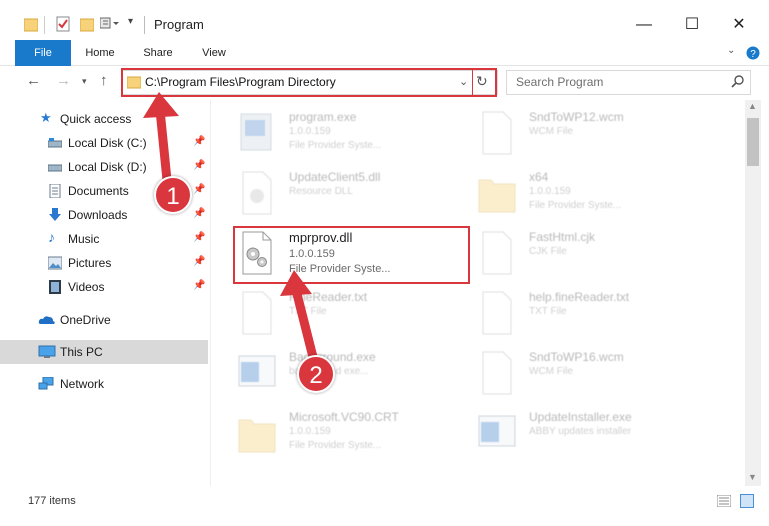 The height and width of the screenshot is (526, 769). I want to click on arrow-2-head, so click(296, 283).